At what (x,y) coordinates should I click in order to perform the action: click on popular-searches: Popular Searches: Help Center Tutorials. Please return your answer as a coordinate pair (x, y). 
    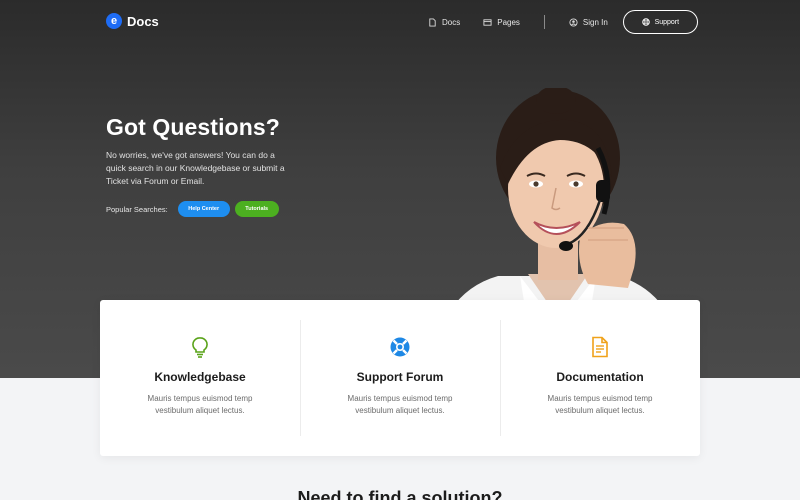
    Looking at the image, I should click on (192, 209).